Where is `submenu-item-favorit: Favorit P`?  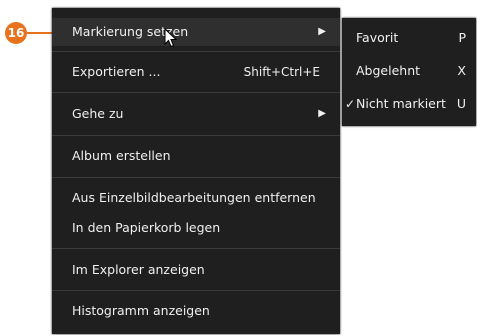 submenu-item-favorit: Favorit P is located at coordinates (409, 38).